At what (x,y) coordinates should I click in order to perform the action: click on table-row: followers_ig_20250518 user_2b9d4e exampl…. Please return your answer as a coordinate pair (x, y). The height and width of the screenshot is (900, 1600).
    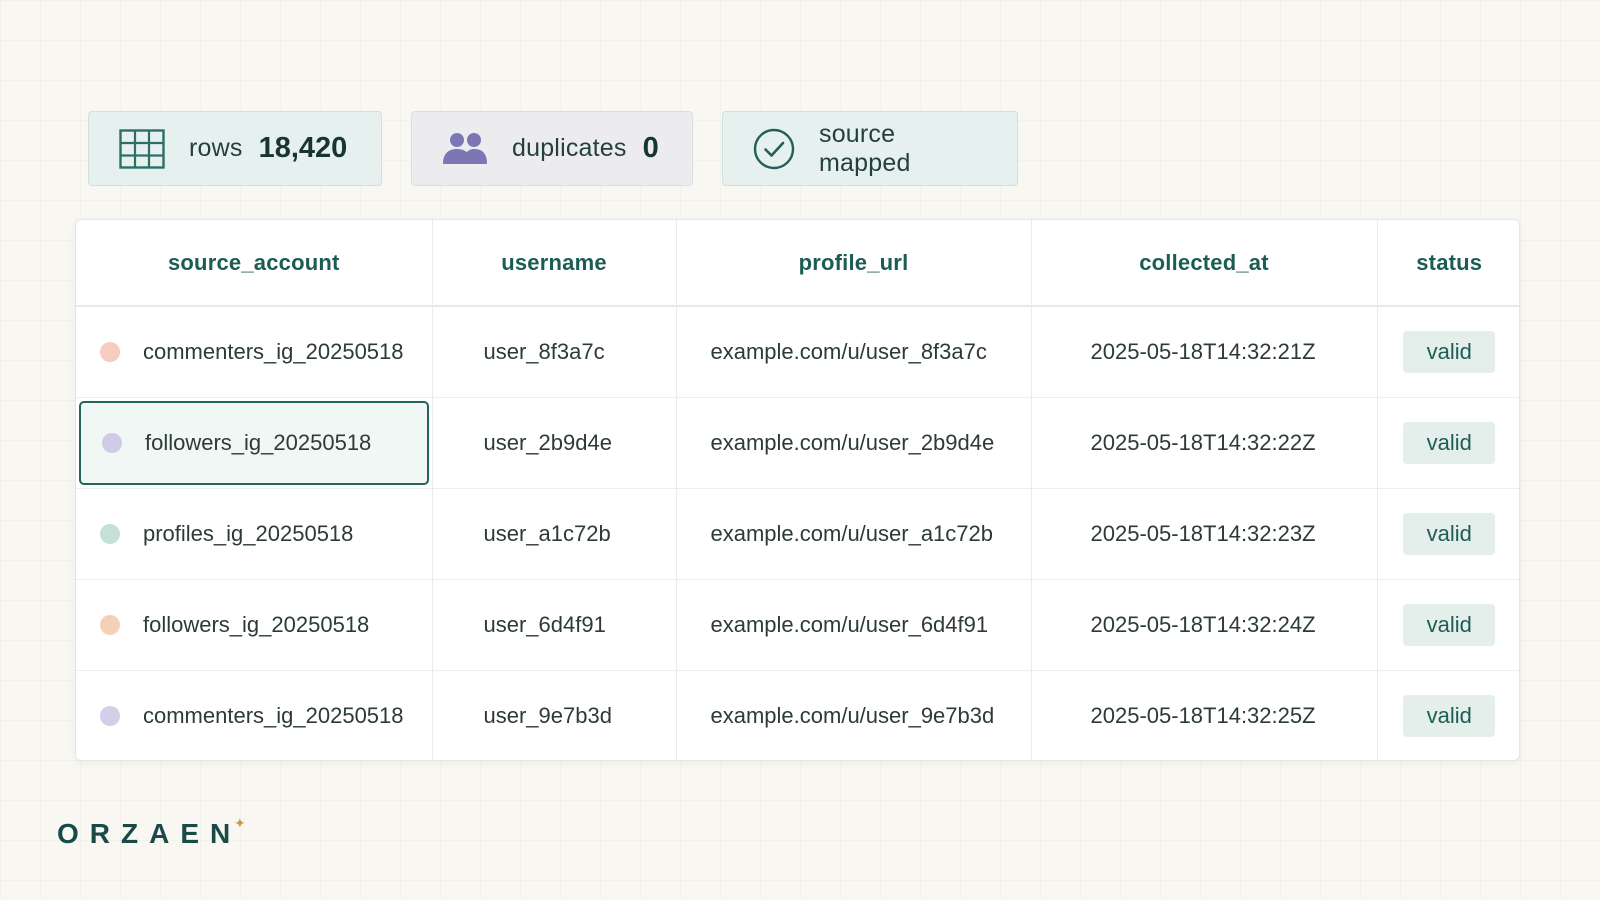
    Looking at the image, I should click on (797, 443).